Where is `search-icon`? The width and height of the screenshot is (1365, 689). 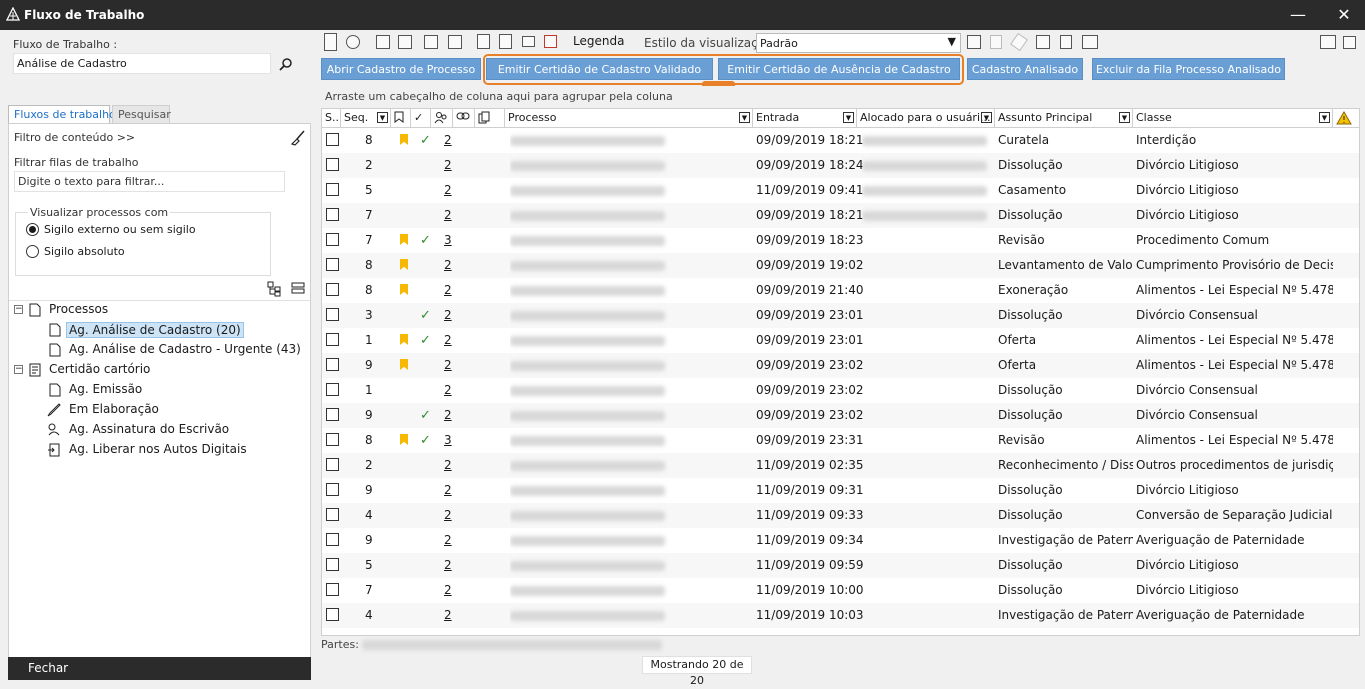 search-icon is located at coordinates (286, 64).